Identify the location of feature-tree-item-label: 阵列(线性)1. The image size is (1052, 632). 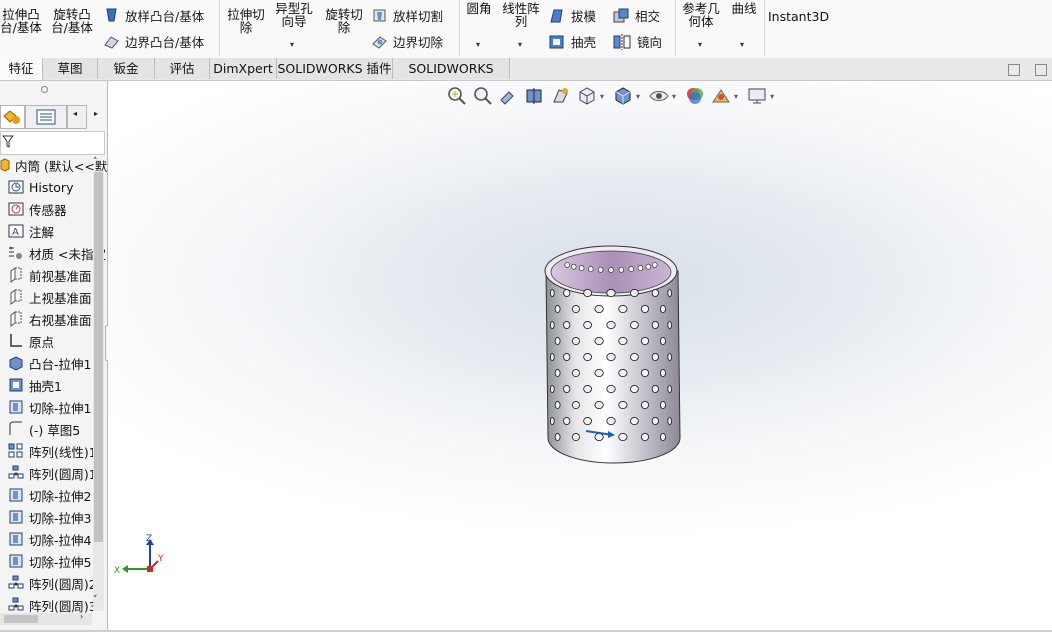
(63, 452).